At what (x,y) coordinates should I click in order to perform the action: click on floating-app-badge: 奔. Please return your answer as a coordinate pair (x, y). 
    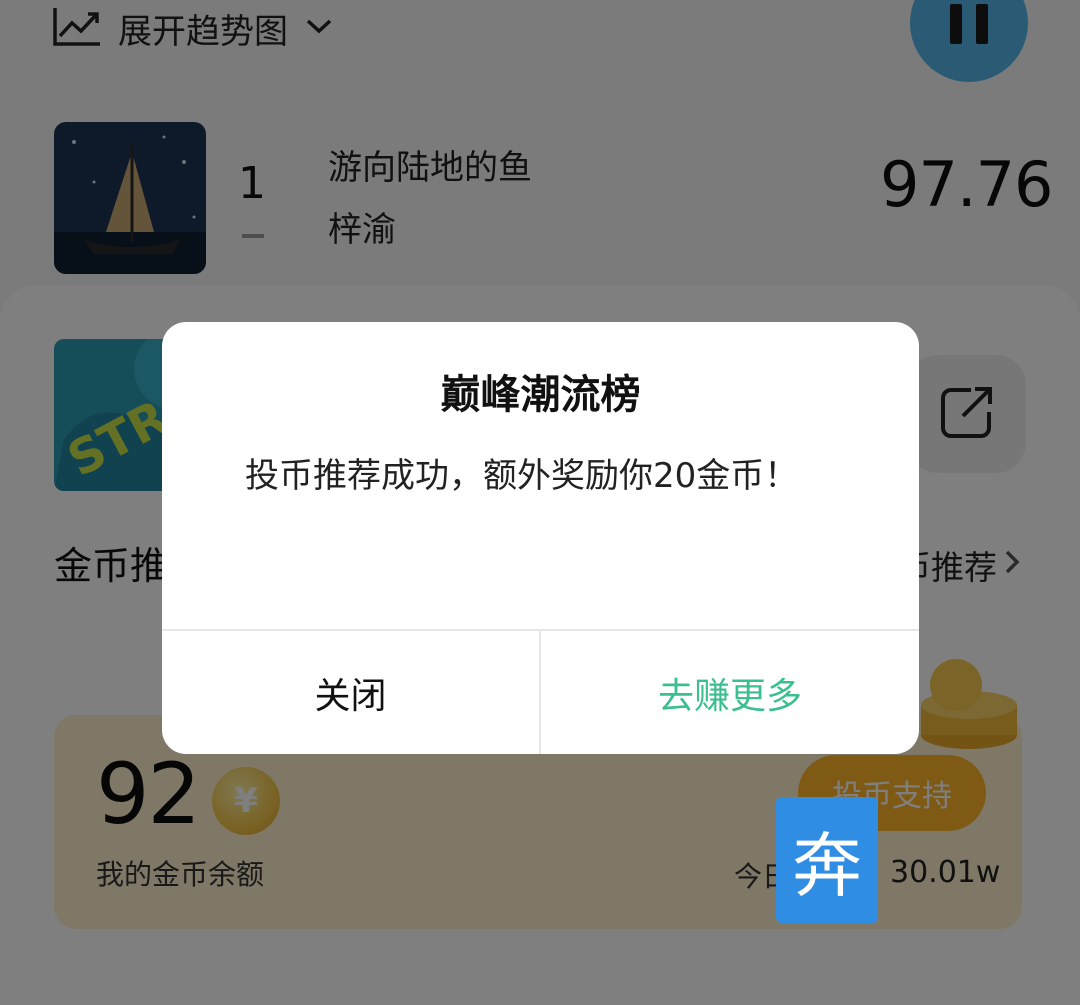
    Looking at the image, I should click on (827, 860).